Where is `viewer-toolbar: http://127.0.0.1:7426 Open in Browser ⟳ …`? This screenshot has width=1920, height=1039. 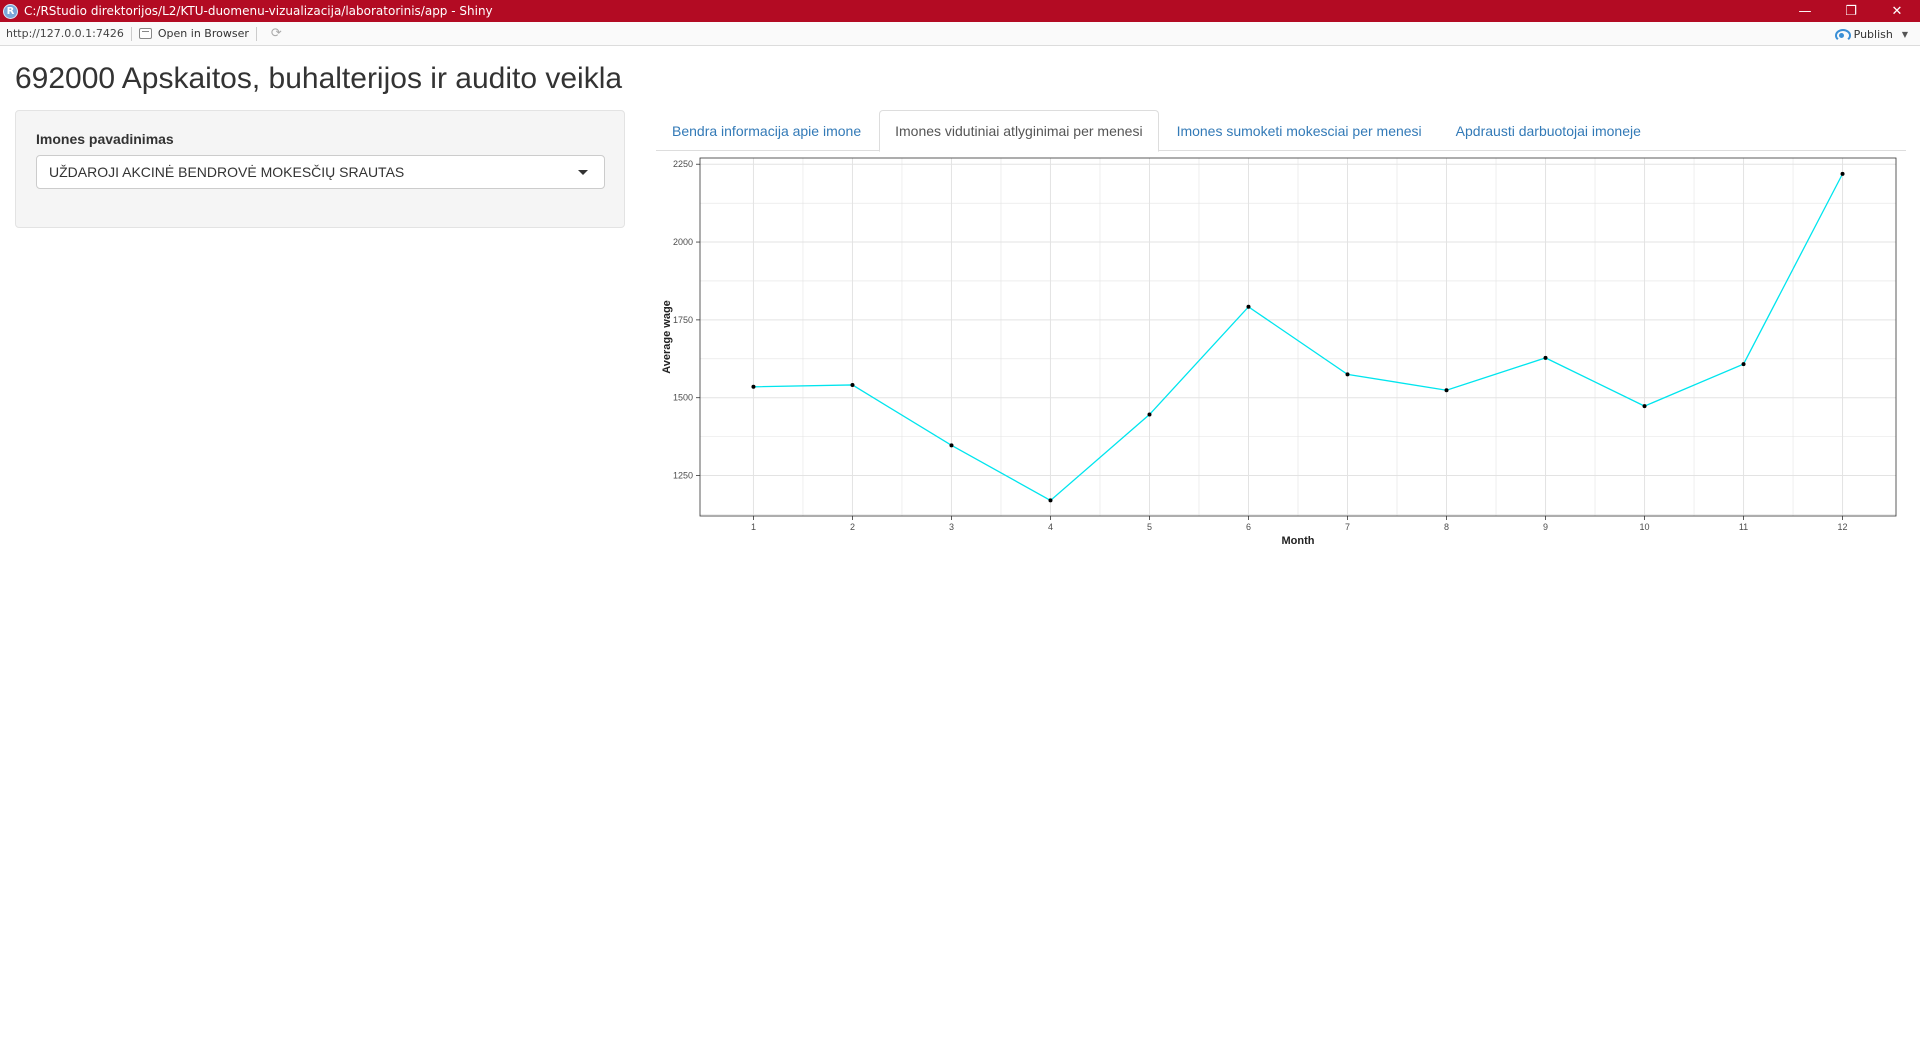 viewer-toolbar: http://127.0.0.1:7426 Open in Browser ⟳ … is located at coordinates (960, 34).